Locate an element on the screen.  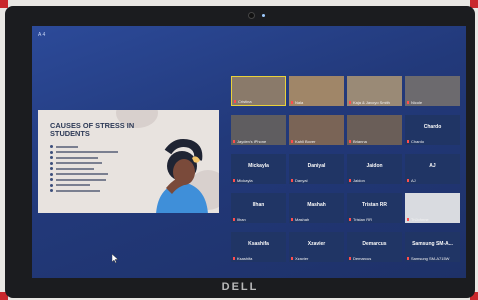
participant-name-label: Xzavier is located at coordinates (299, 258).